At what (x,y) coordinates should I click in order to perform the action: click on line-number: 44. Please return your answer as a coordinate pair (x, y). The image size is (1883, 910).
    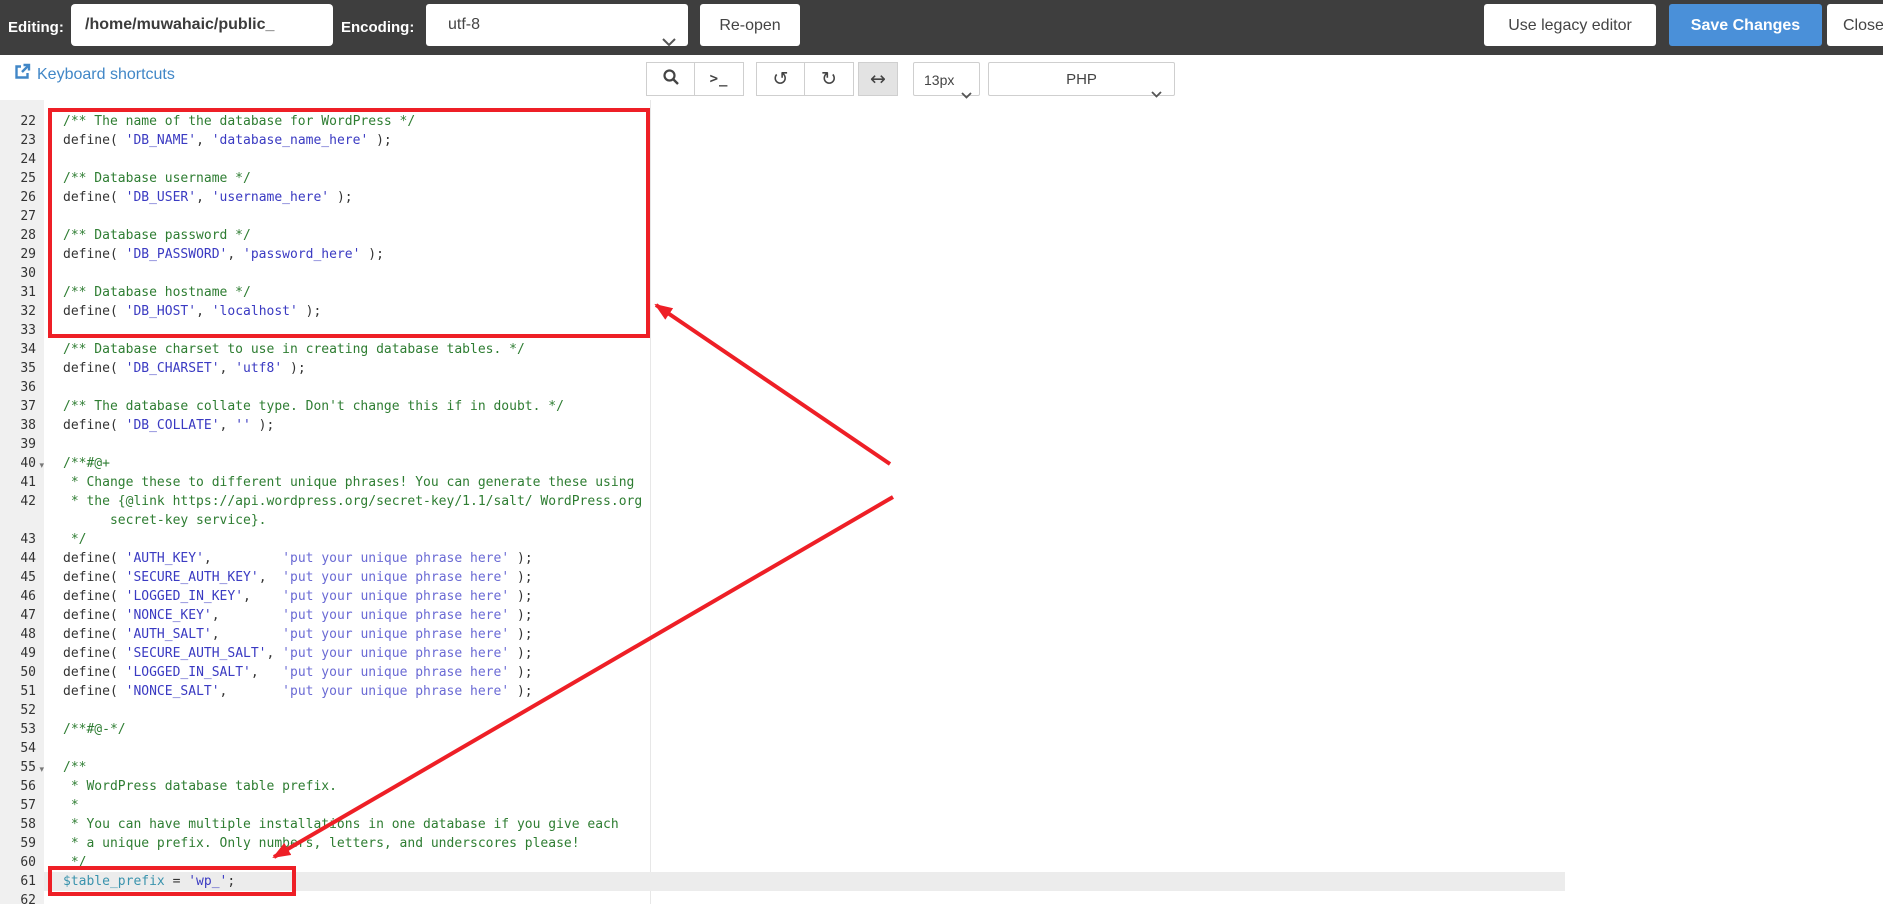
    Looking at the image, I should click on (22, 558).